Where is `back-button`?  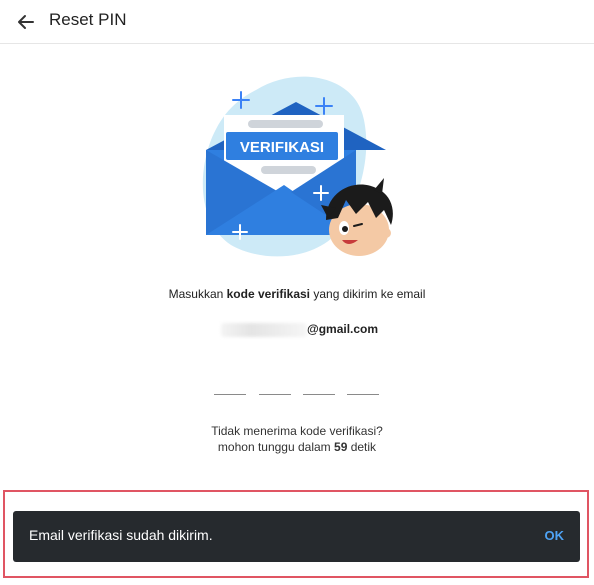
back-button is located at coordinates (26, 22).